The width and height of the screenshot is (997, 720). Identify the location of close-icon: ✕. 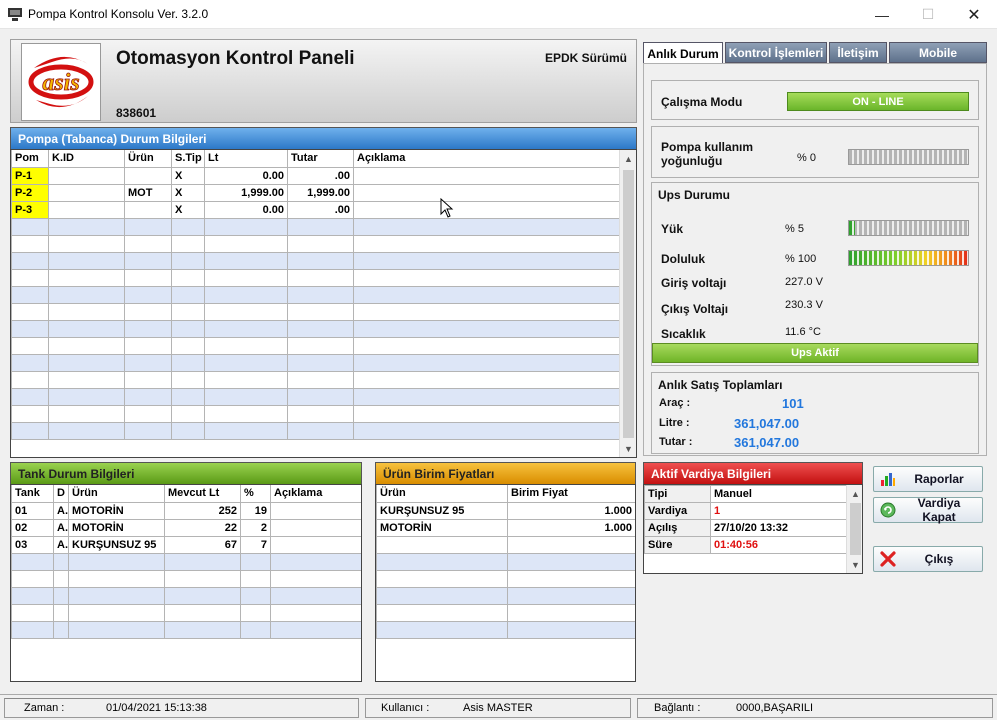
(974, 15).